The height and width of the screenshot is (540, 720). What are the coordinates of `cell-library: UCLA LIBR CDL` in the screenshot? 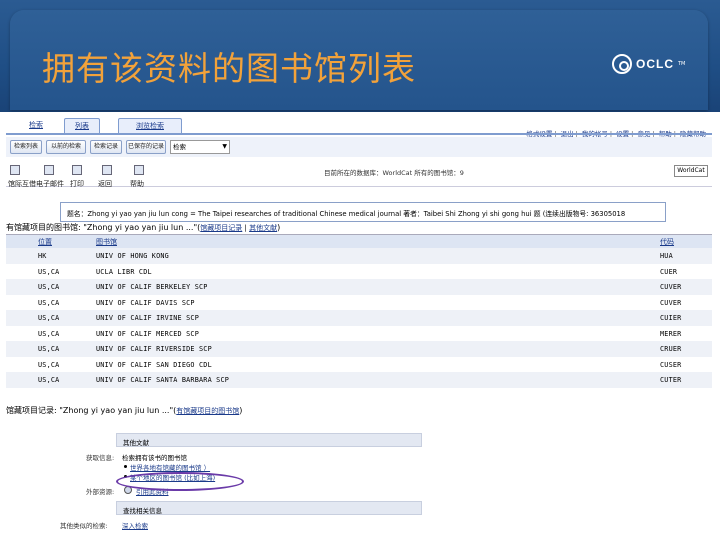 It's located at (124, 272).